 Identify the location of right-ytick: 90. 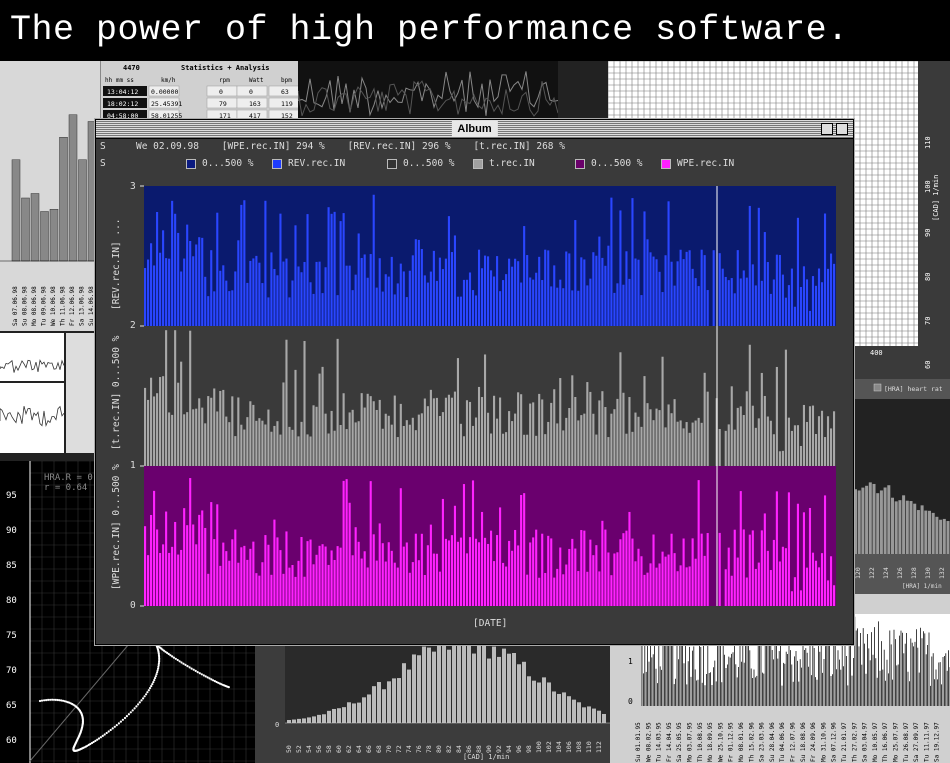
(928, 233).